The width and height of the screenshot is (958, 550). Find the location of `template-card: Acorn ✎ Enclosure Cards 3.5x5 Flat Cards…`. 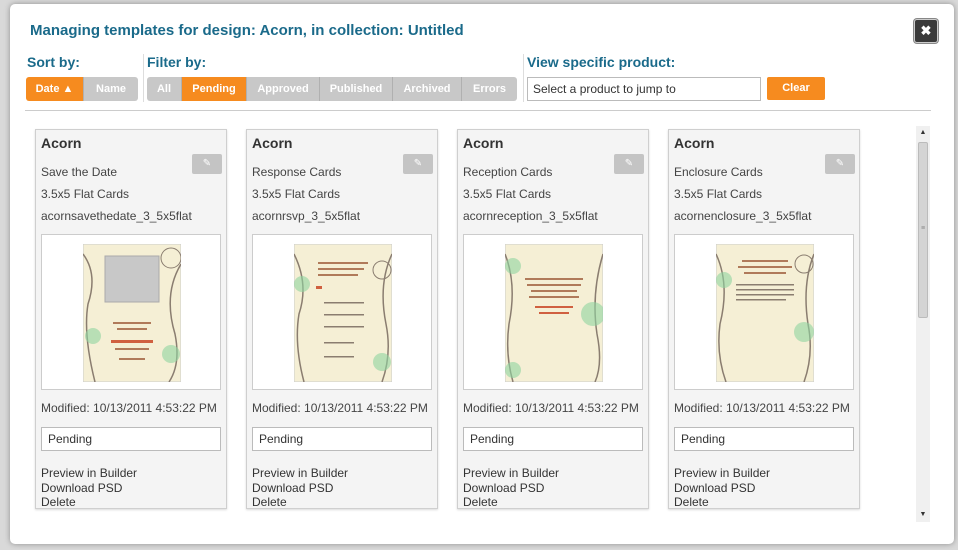

template-card: Acorn ✎ Enclosure Cards 3.5x5 Flat Cards… is located at coordinates (764, 319).